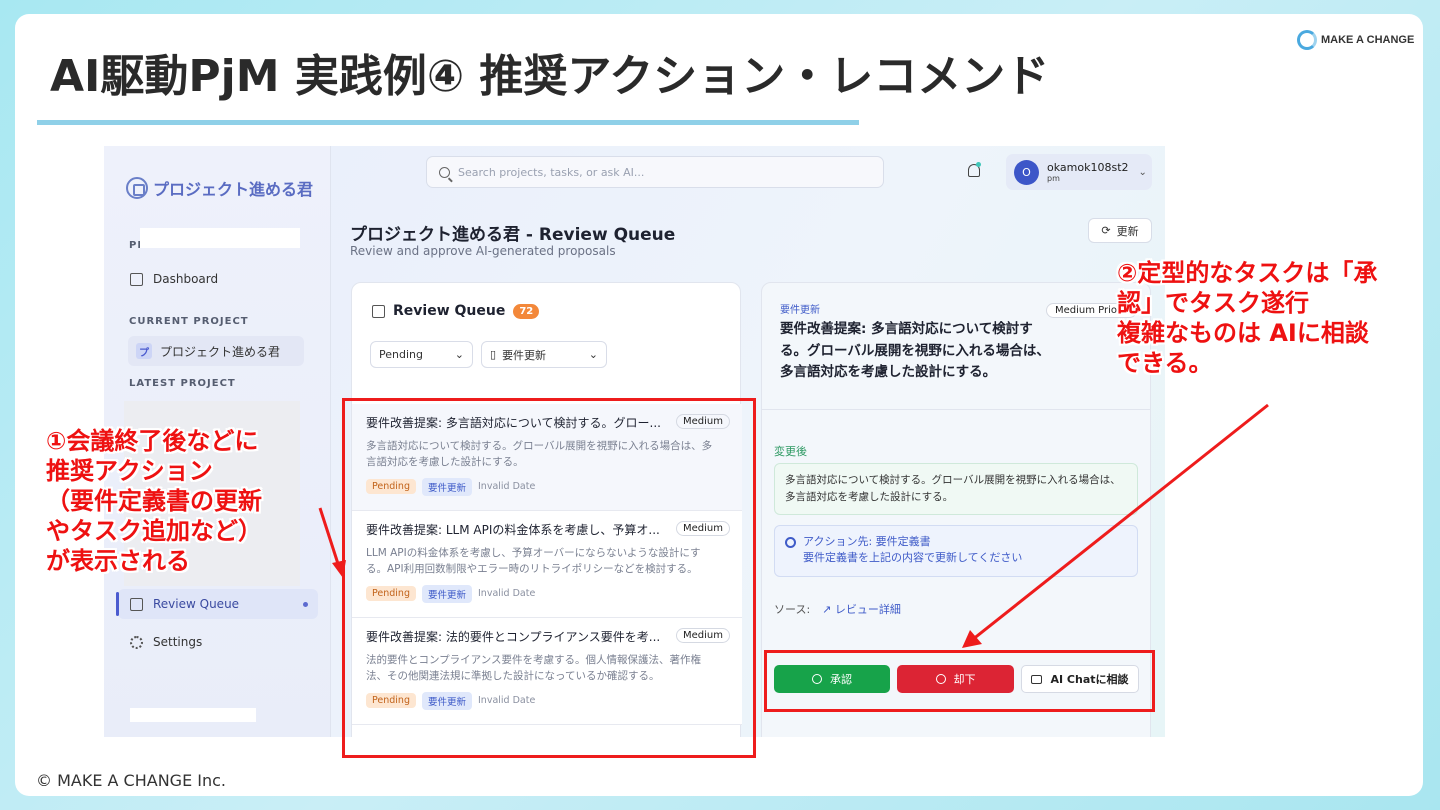 The image size is (1440, 810). Describe the element at coordinates (330, 539) in the screenshot. I see `left-arrow-line` at that location.